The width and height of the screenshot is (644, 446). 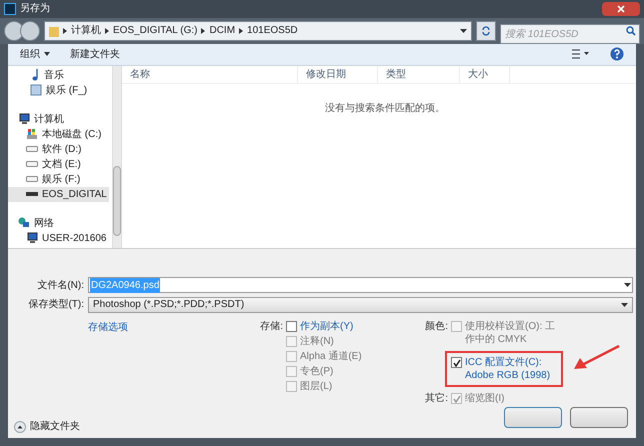 What do you see at coordinates (272, 30) in the screenshot?
I see `breadcrumb-item: 101EOS5D` at bounding box center [272, 30].